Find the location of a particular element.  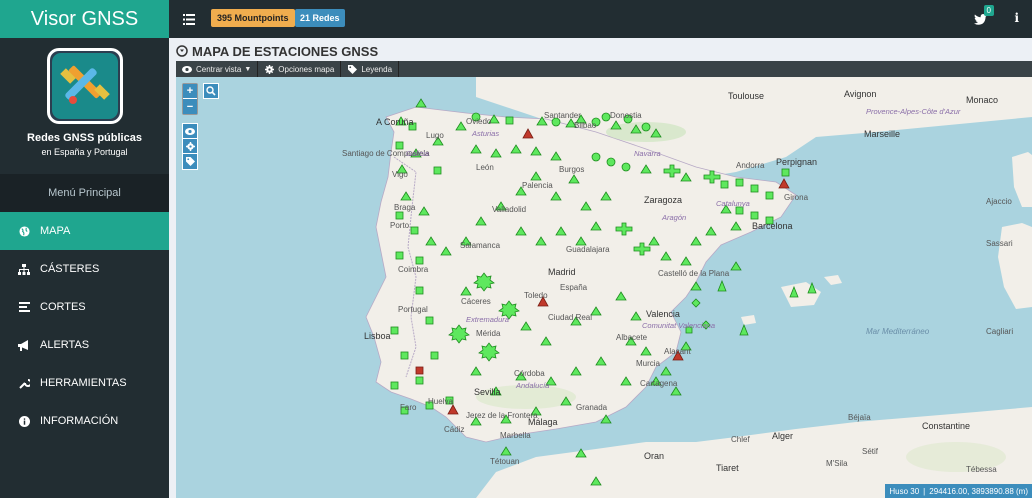

list-icon is located at coordinates (24, 307).